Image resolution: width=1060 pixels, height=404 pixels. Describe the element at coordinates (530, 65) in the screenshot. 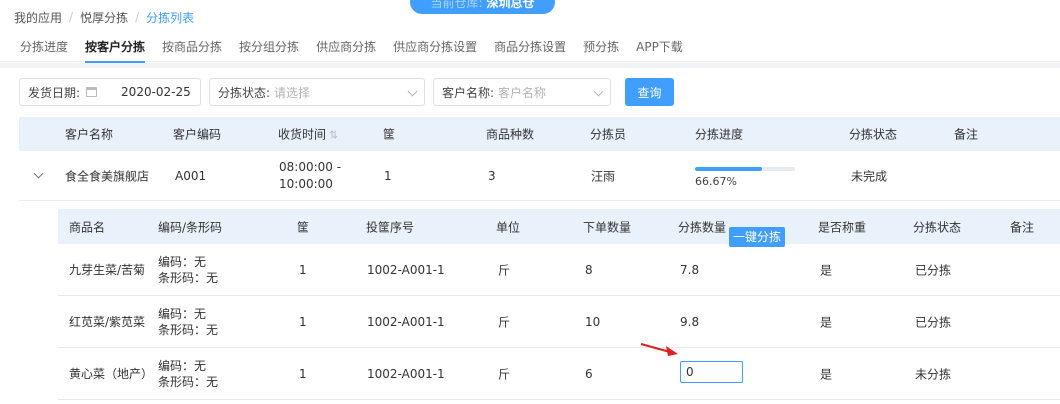

I see `divider` at that location.